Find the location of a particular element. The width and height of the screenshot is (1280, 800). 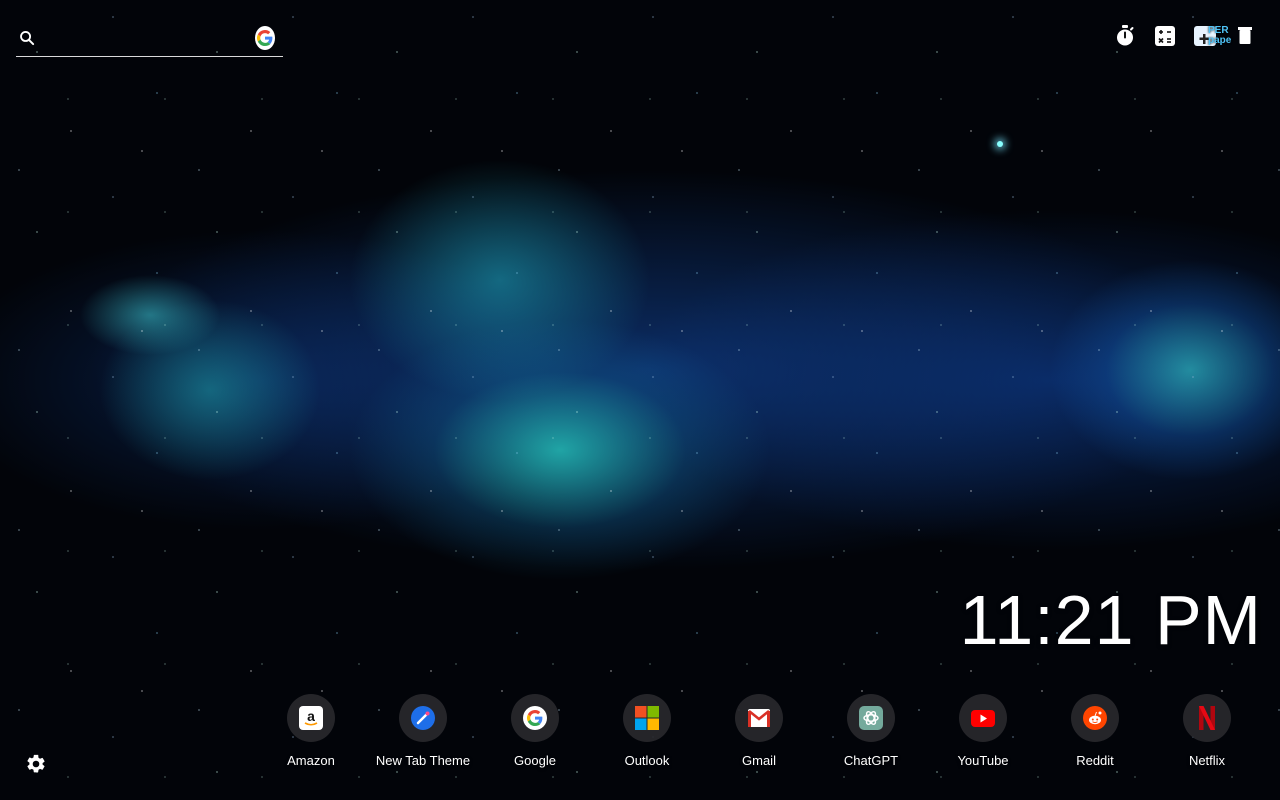

shortcut-label: Netflix is located at coordinates (1207, 760).